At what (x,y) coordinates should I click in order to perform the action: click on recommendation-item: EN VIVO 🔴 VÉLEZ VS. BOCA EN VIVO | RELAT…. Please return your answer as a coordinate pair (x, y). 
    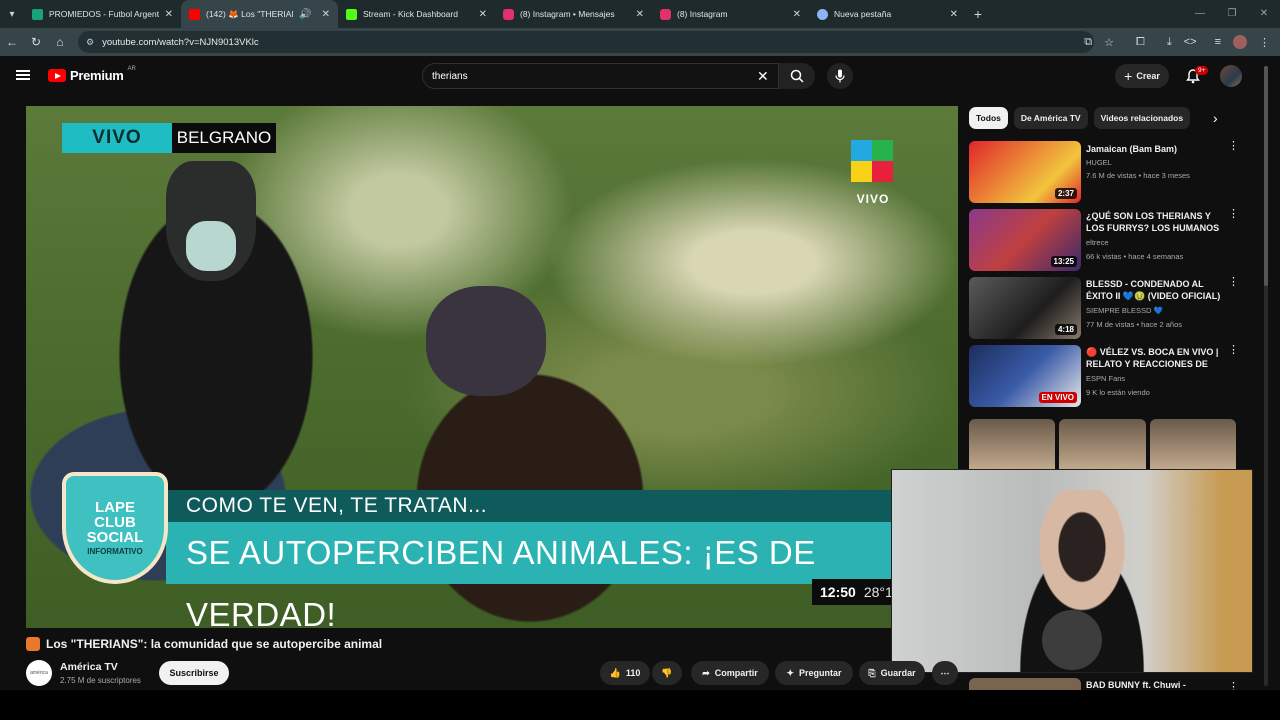
    Looking at the image, I should click on (1109, 376).